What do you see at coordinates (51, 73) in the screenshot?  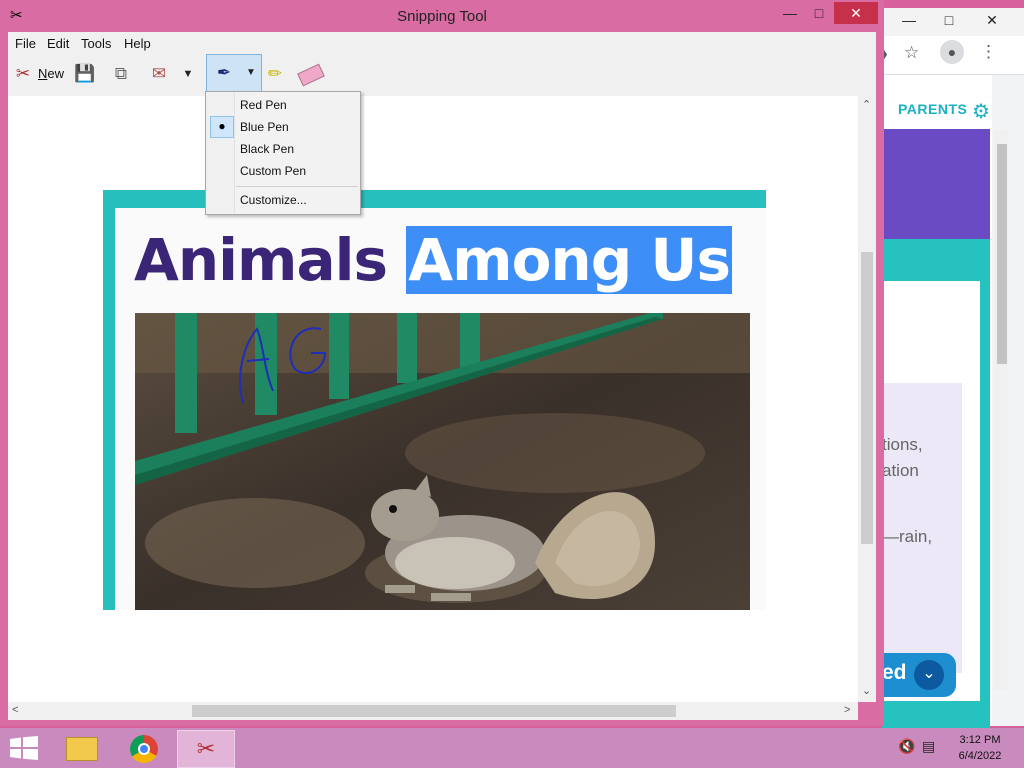 I see `new-snip-button: New` at bounding box center [51, 73].